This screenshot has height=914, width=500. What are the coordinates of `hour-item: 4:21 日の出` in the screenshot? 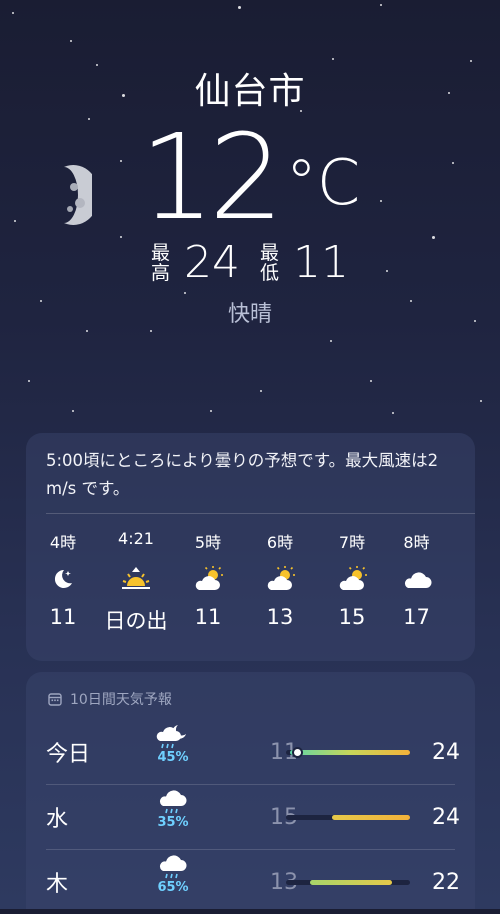 It's located at (136, 582).